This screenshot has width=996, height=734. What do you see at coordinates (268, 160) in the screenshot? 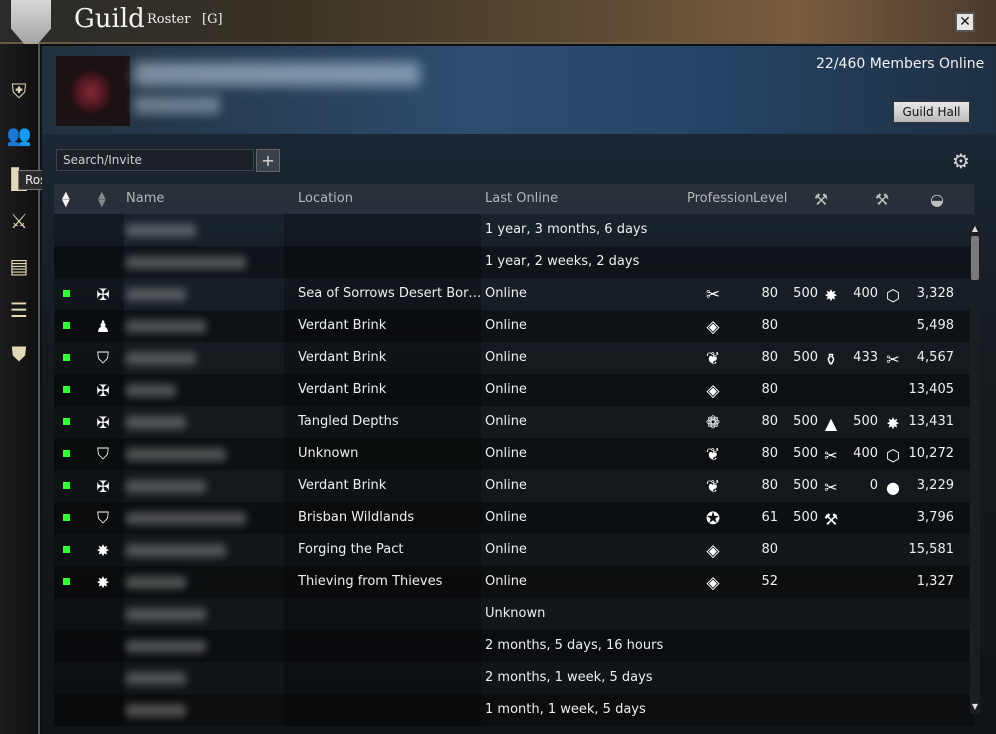
I see `invite-add-button: +` at bounding box center [268, 160].